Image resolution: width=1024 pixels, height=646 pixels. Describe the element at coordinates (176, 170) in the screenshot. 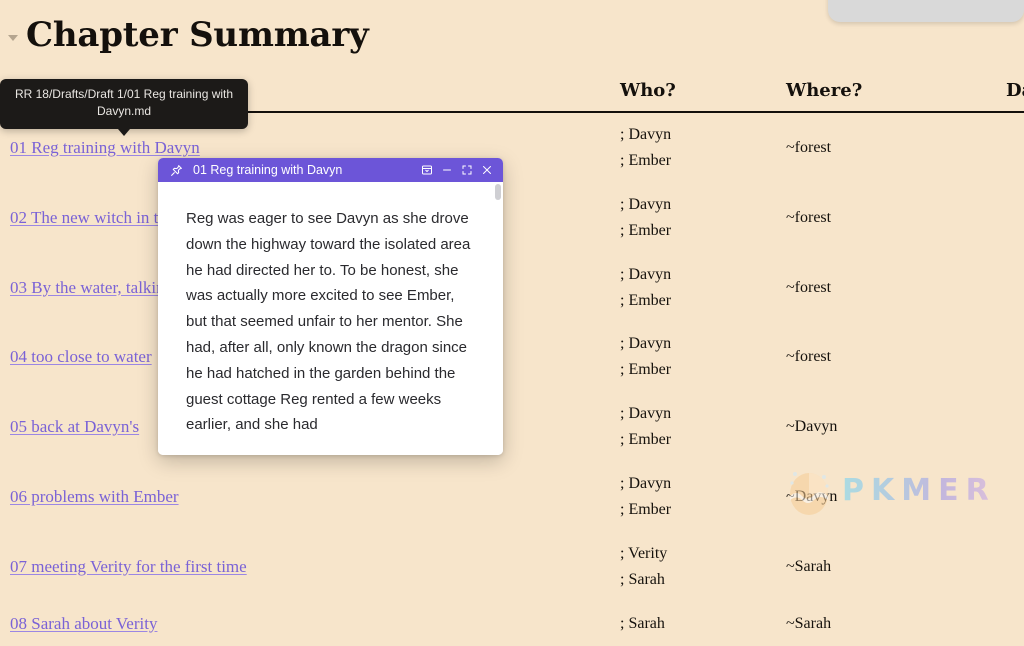

I see `pin-icon` at that location.